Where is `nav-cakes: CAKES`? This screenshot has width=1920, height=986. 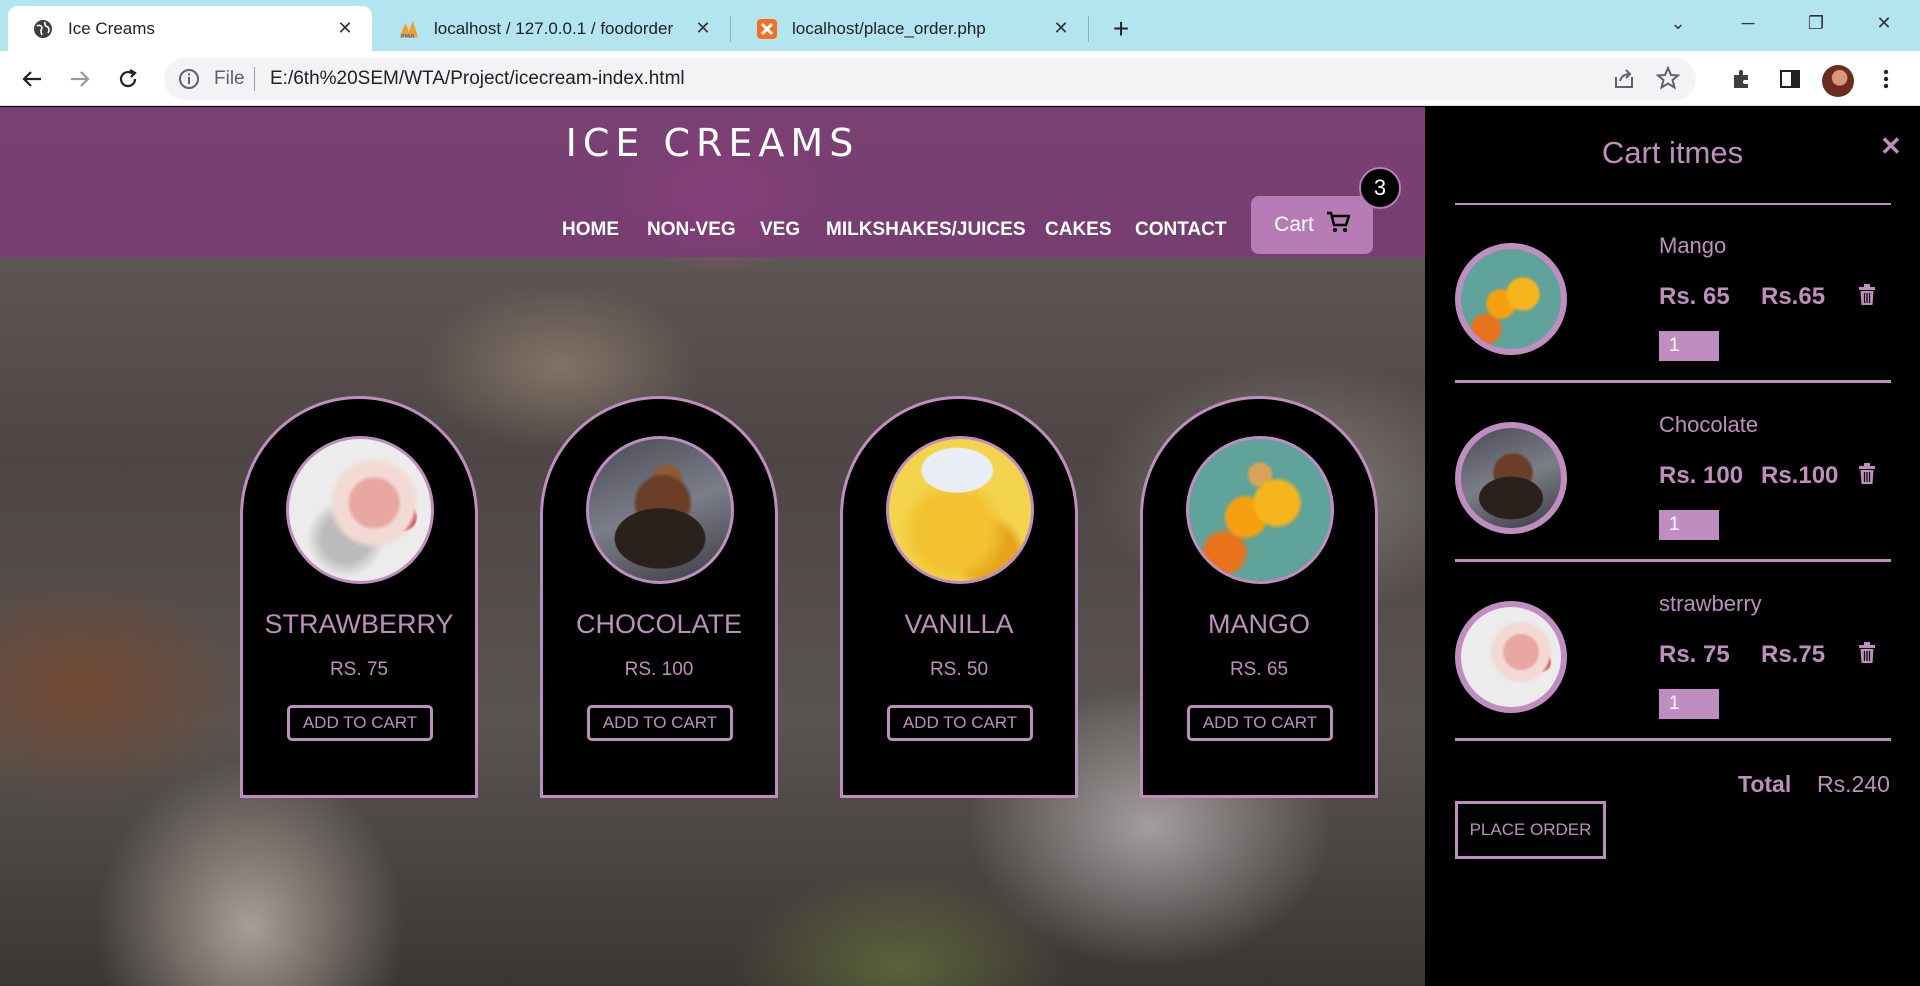 nav-cakes: CAKES is located at coordinates (1078, 230).